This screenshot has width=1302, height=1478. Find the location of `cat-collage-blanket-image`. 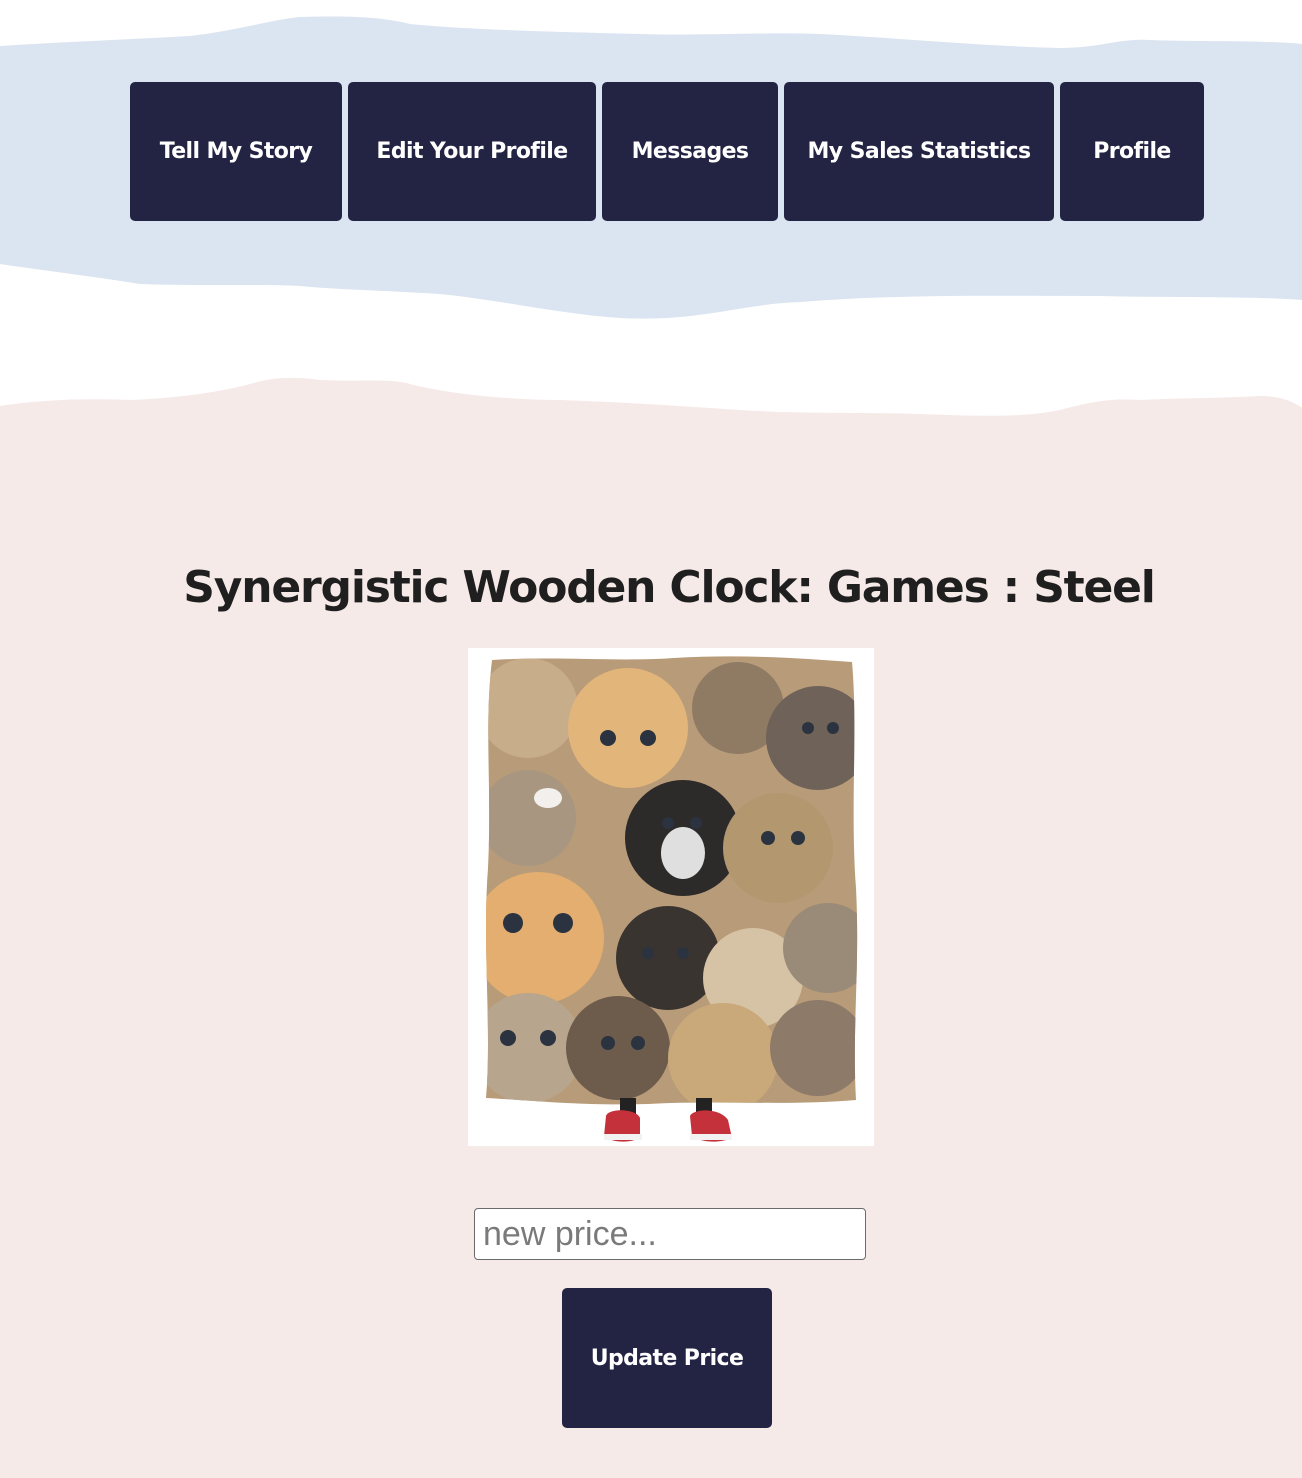

cat-collage-blanket-image is located at coordinates (671, 897).